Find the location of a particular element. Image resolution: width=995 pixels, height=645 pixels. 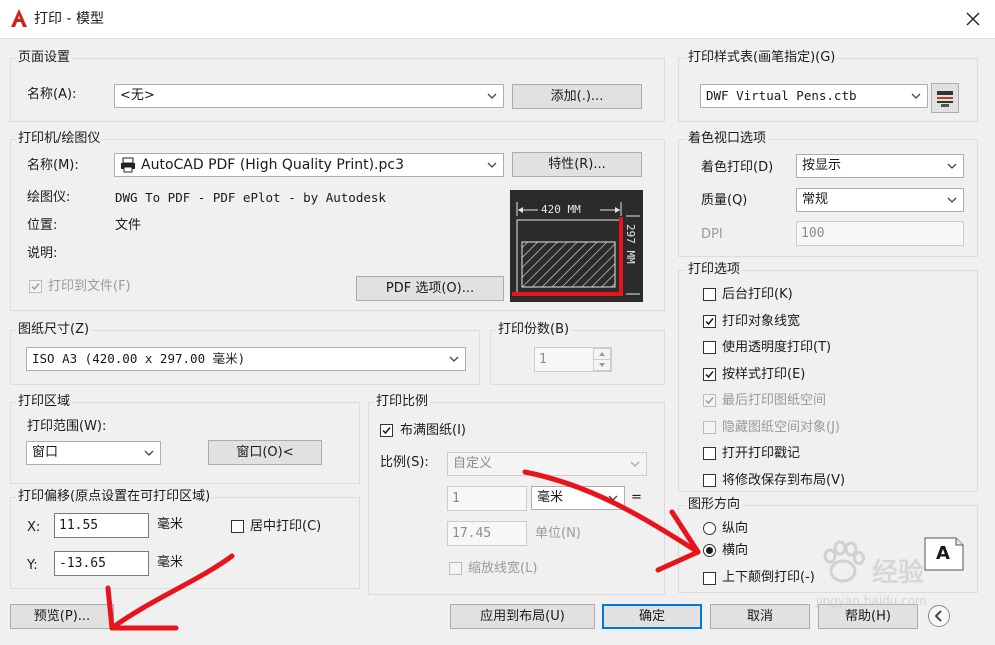

paw-logo-icon is located at coordinates (844, 561).